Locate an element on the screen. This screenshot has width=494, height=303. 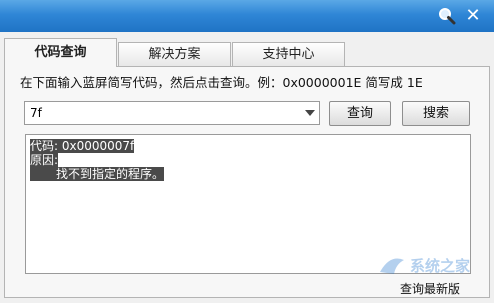
query-button: 查询 is located at coordinates (360, 113).